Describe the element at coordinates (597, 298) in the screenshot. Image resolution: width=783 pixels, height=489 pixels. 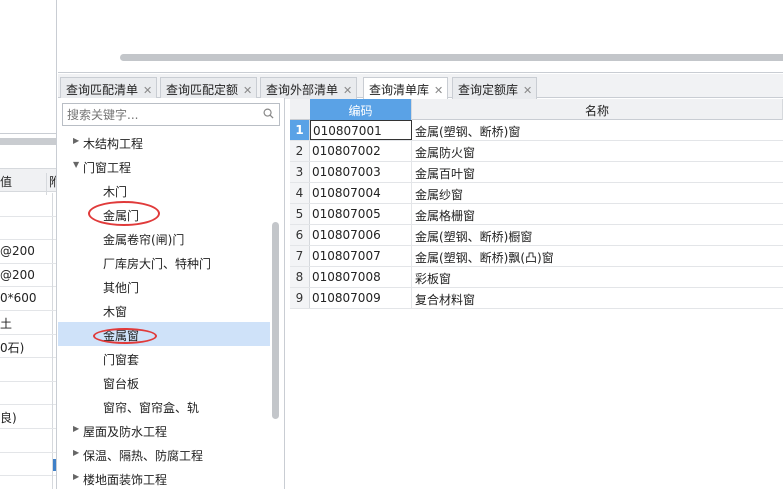
I see `cell-name: 复合材料窗` at that location.